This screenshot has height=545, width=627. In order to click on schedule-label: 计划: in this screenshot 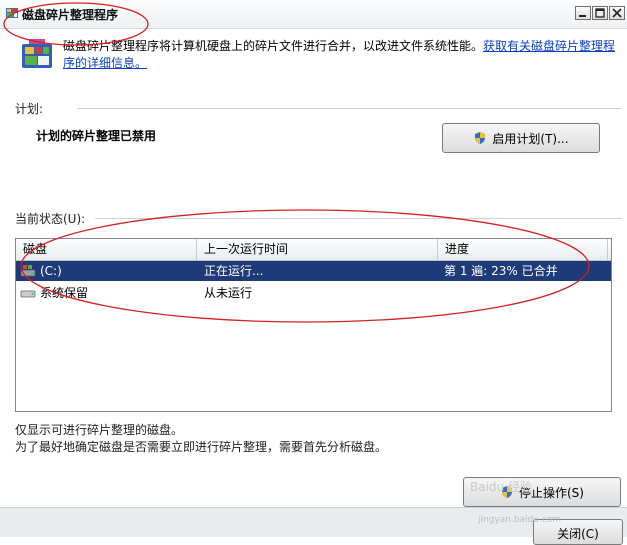, I will do `click(29, 109)`.